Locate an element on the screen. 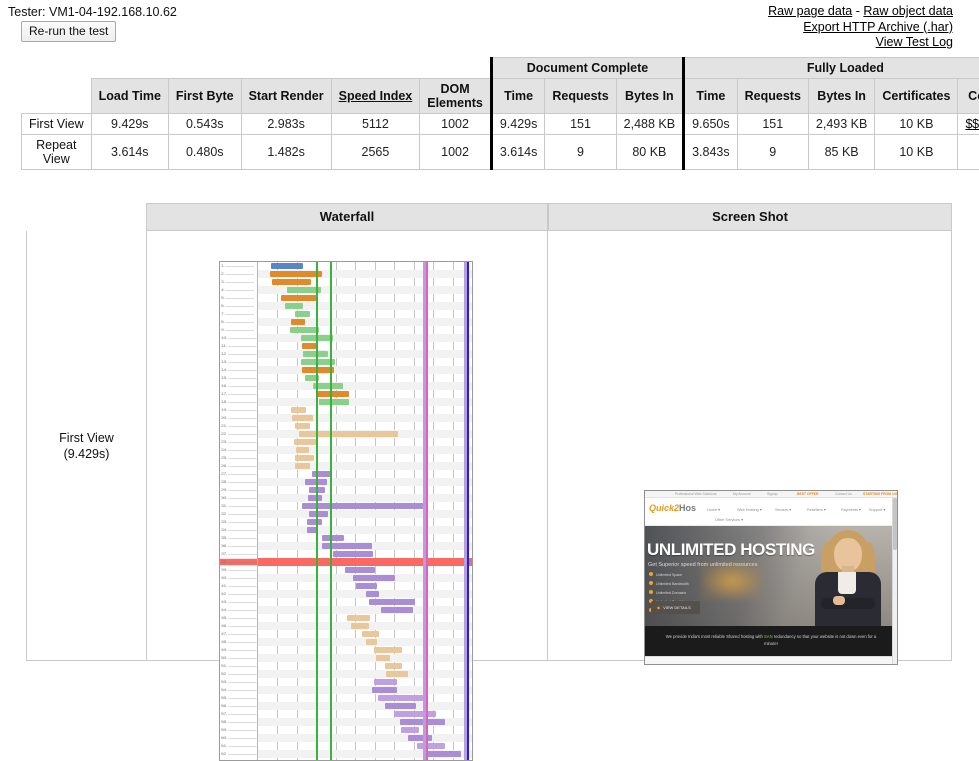 This screenshot has height=761, width=979. waterfall-request-label: 59. —————— is located at coordinates (238, 730).